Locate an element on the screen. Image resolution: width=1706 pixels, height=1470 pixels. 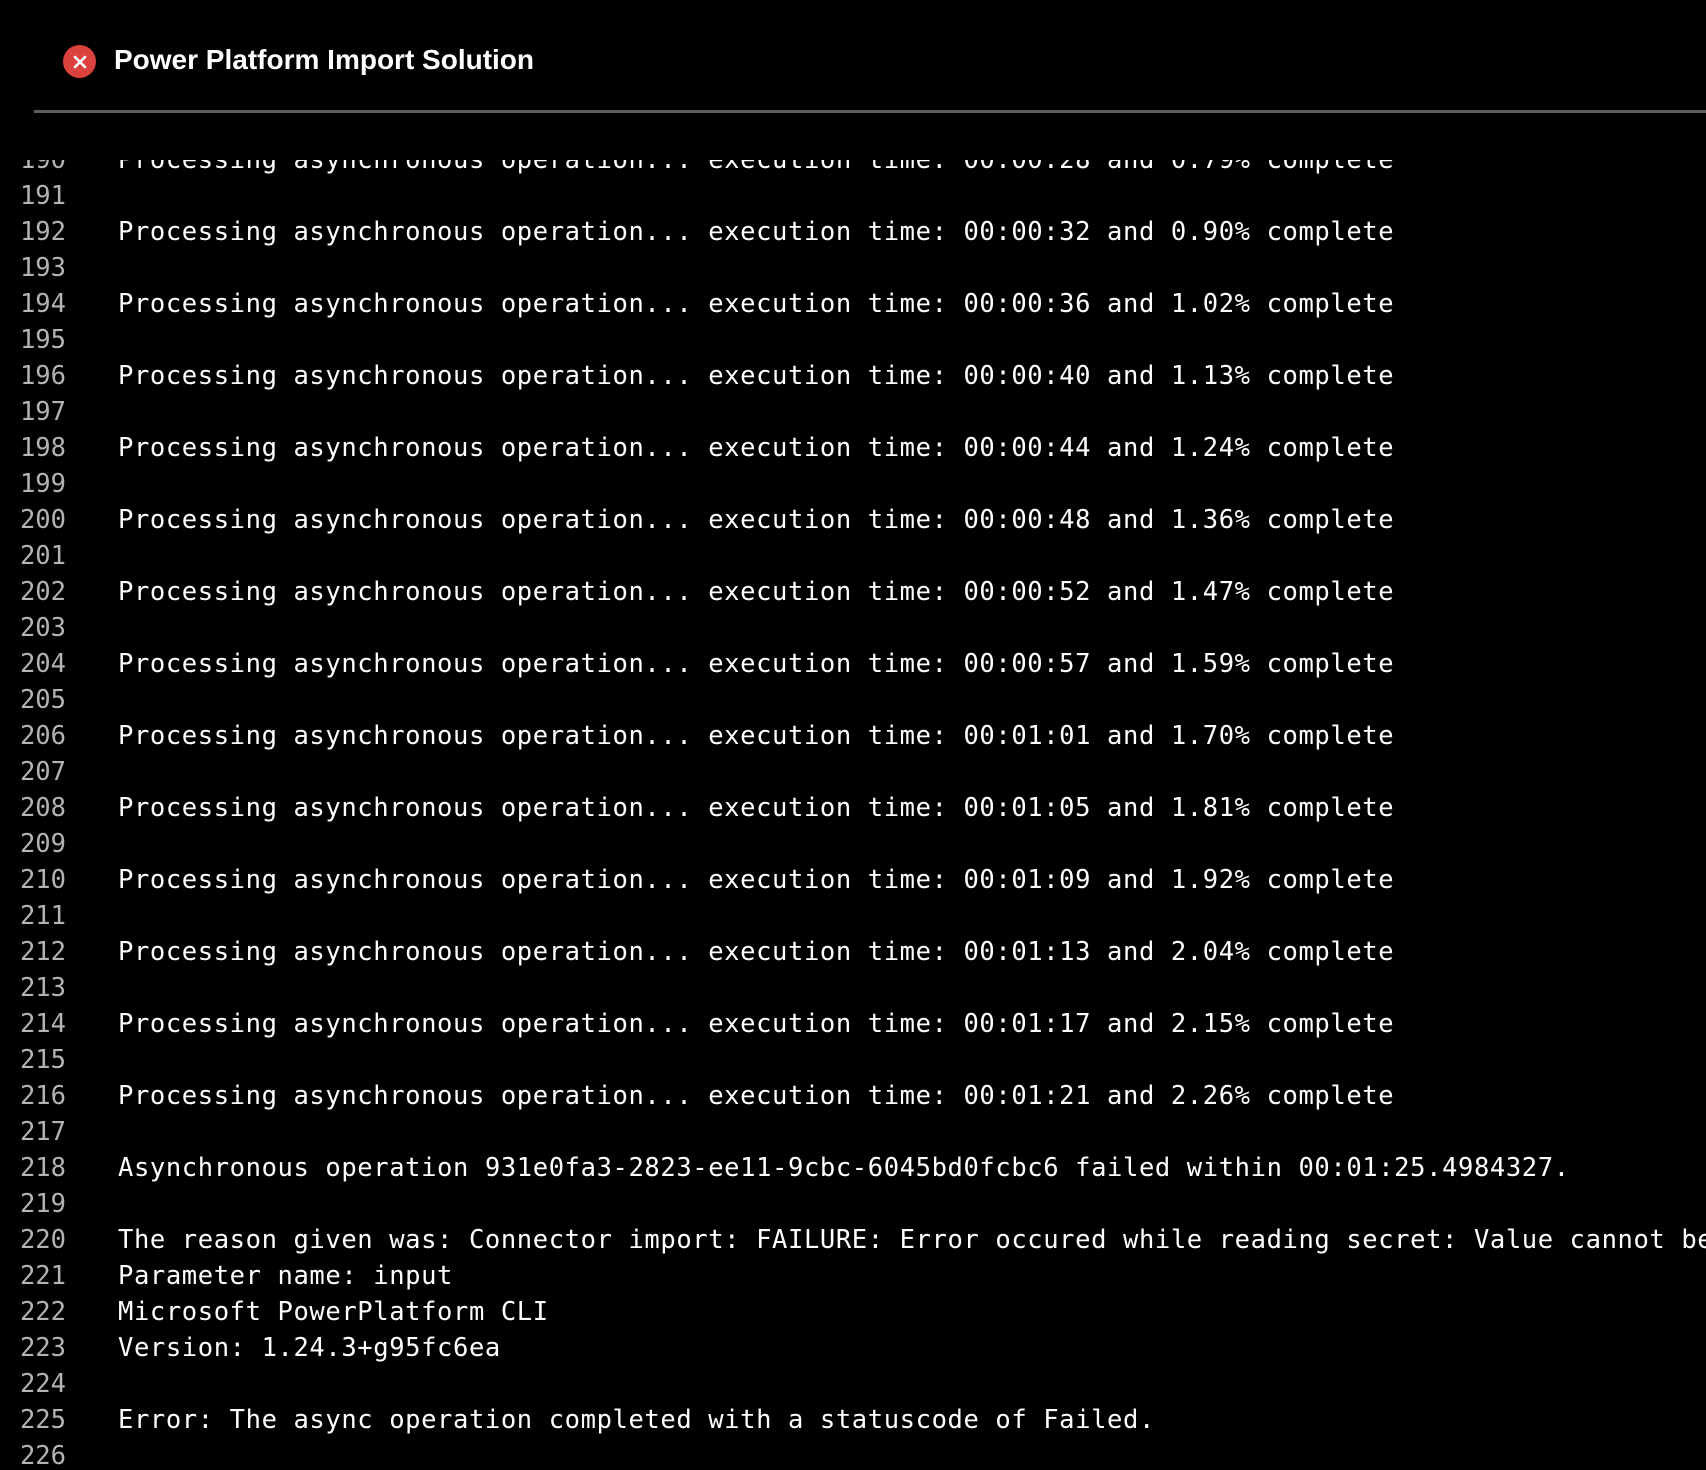
log-line: 207 is located at coordinates (853, 772).